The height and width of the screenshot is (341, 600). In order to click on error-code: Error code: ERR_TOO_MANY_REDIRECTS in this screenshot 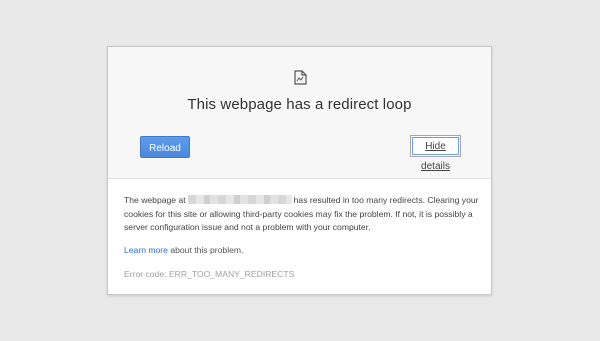, I will do `click(209, 274)`.